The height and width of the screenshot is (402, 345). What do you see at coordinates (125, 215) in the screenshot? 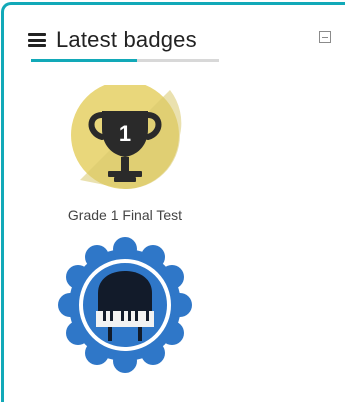
I see `badge-label: Grade 1 Final Test` at bounding box center [125, 215].